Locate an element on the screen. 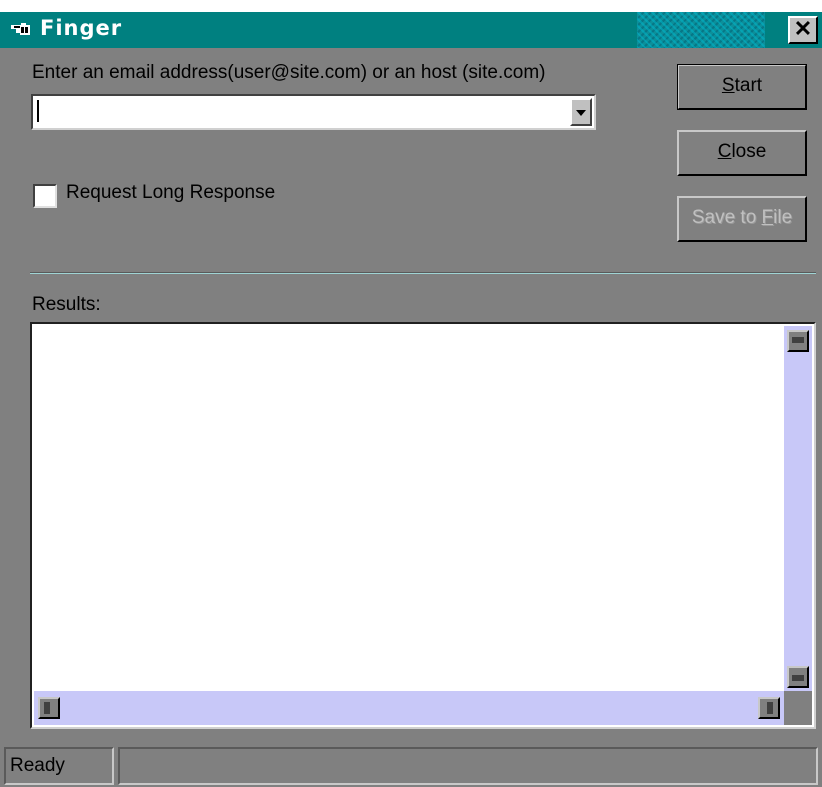 The height and width of the screenshot is (787, 822). horizontal-scrollbar is located at coordinates (409, 708).